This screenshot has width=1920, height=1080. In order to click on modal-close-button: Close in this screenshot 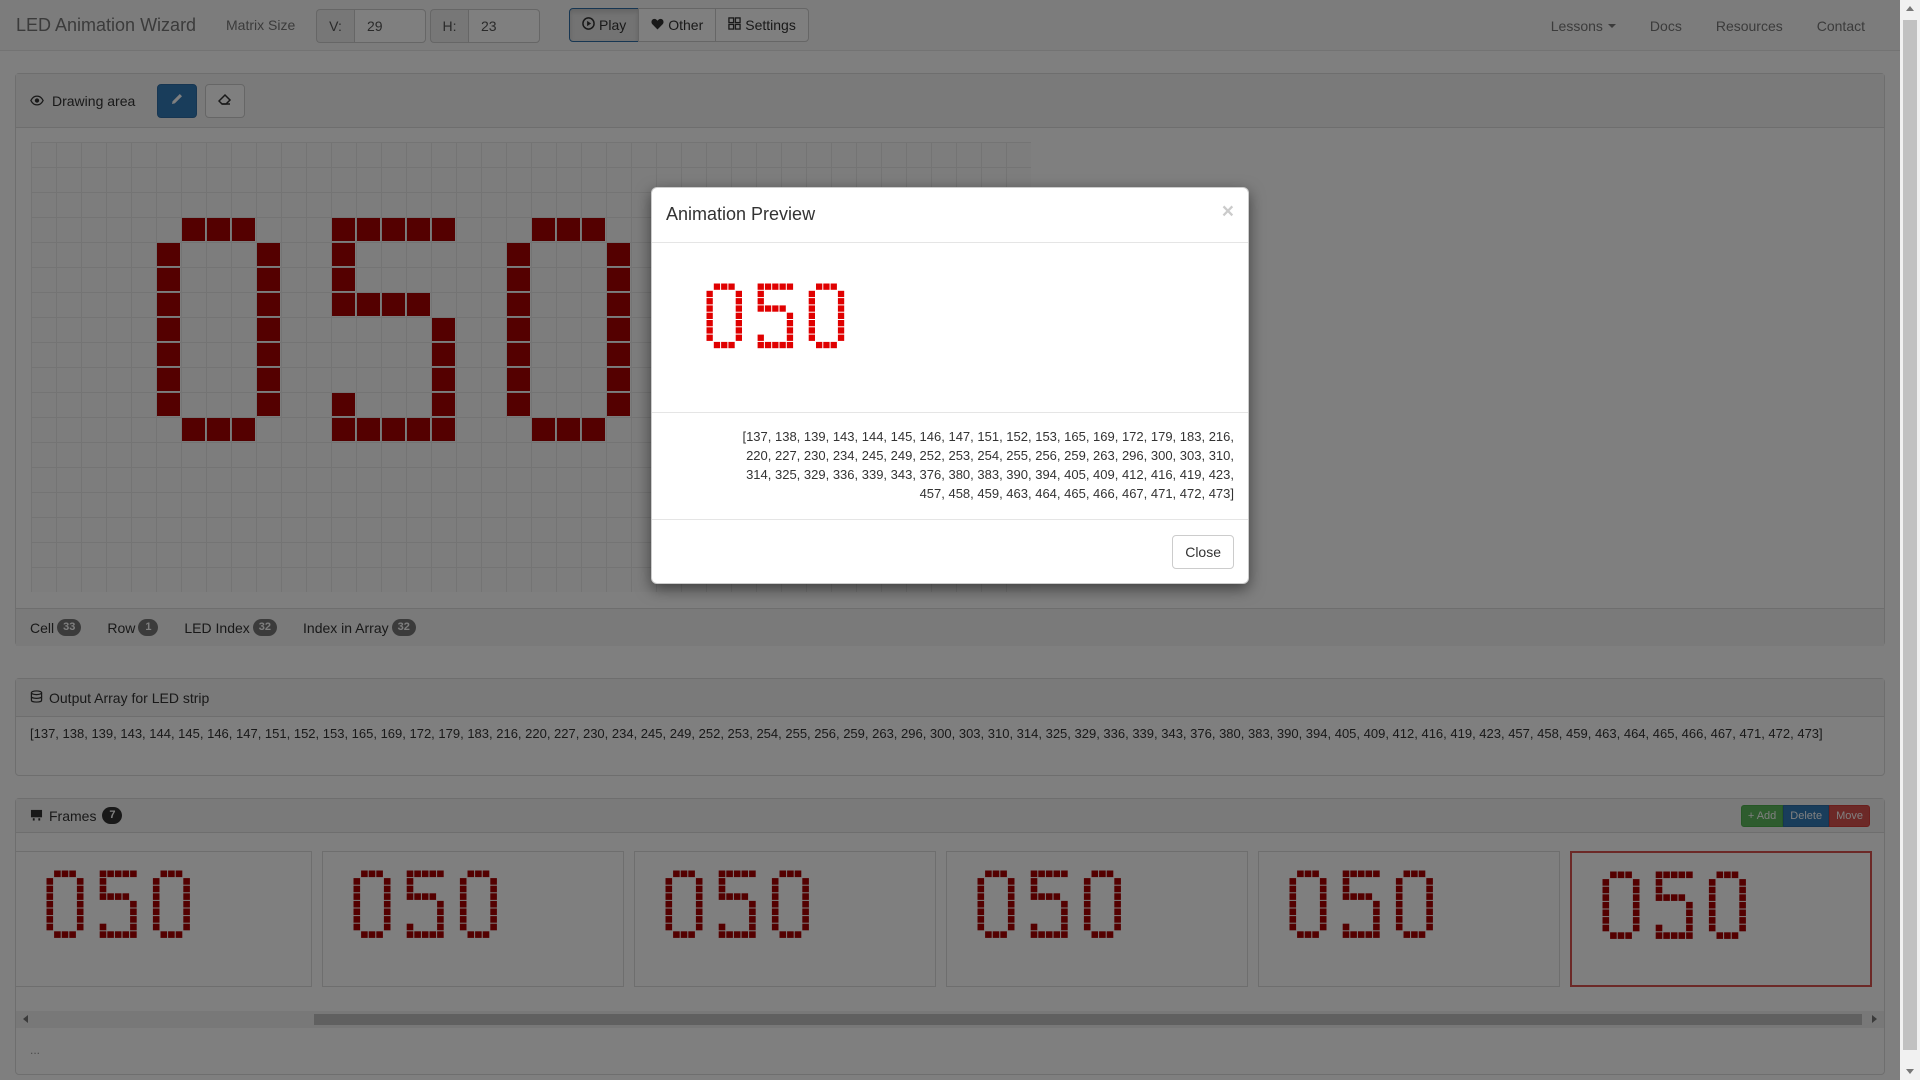, I will do `click(1203, 552)`.